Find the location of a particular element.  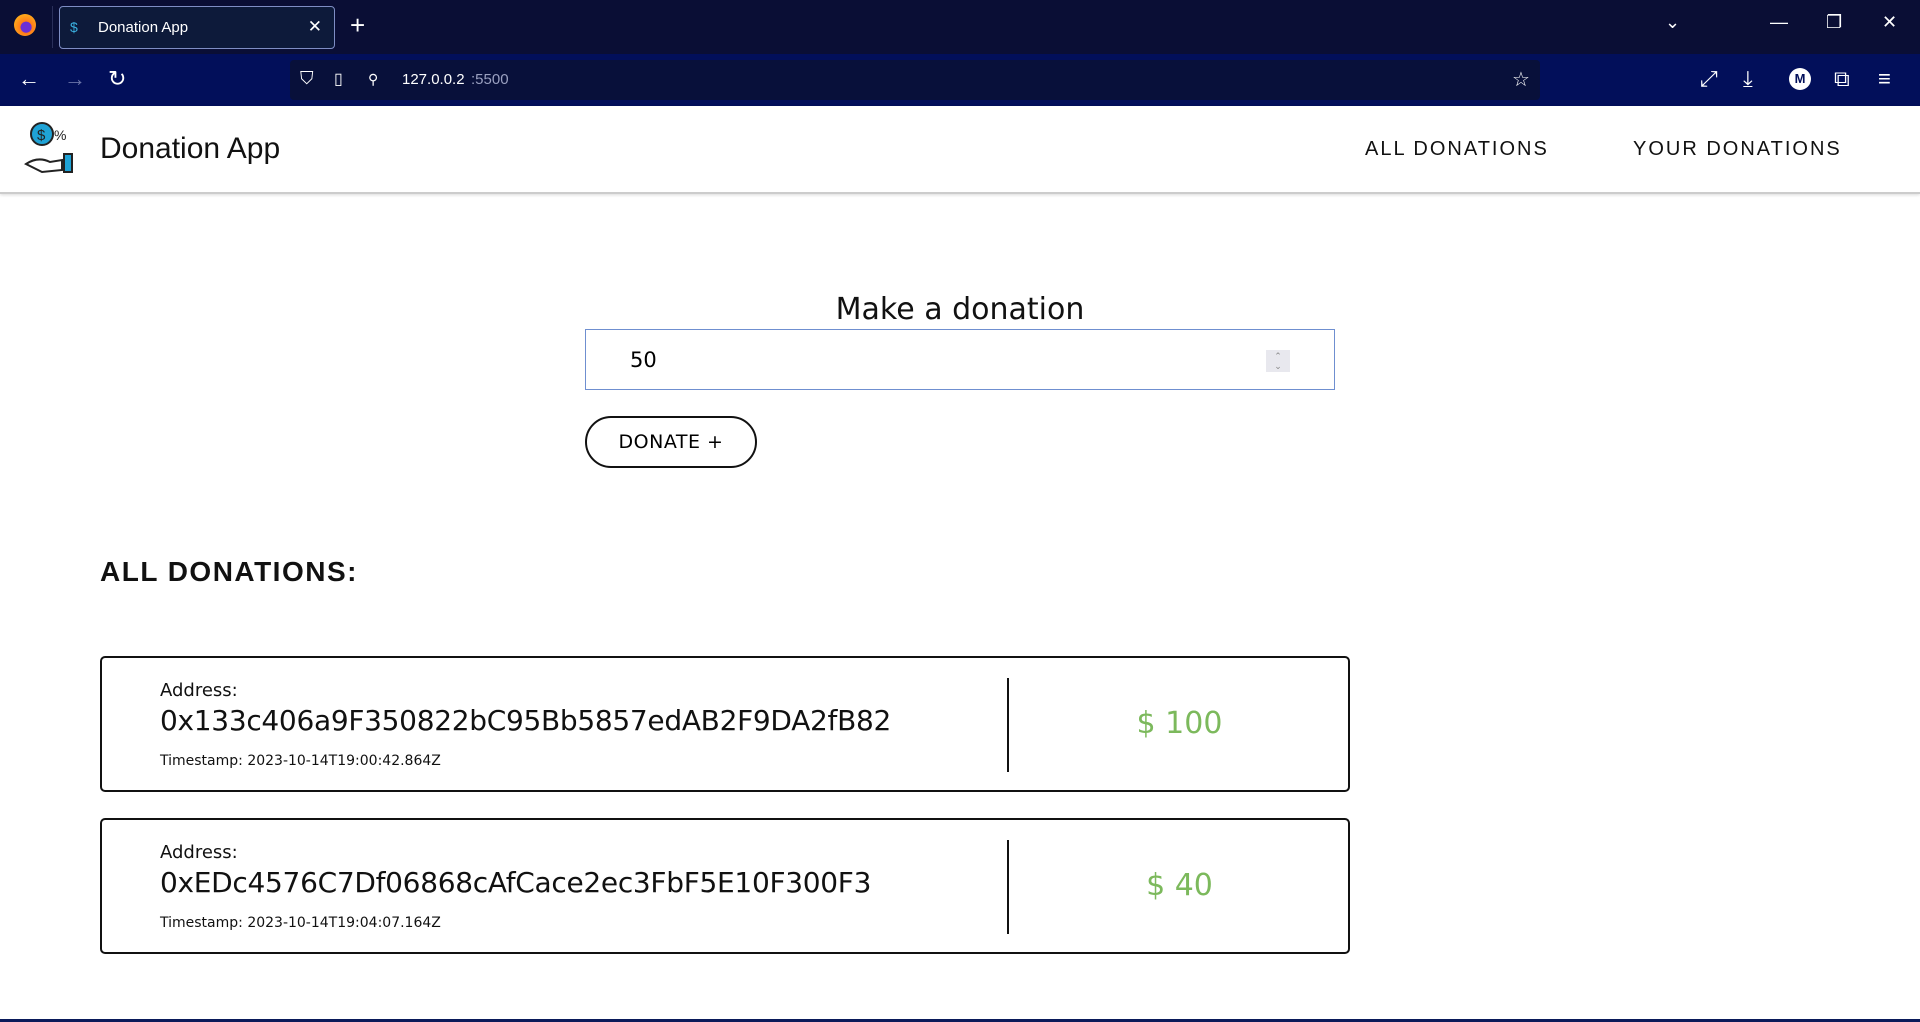

shield-icon: ⛉ is located at coordinates (307, 78).